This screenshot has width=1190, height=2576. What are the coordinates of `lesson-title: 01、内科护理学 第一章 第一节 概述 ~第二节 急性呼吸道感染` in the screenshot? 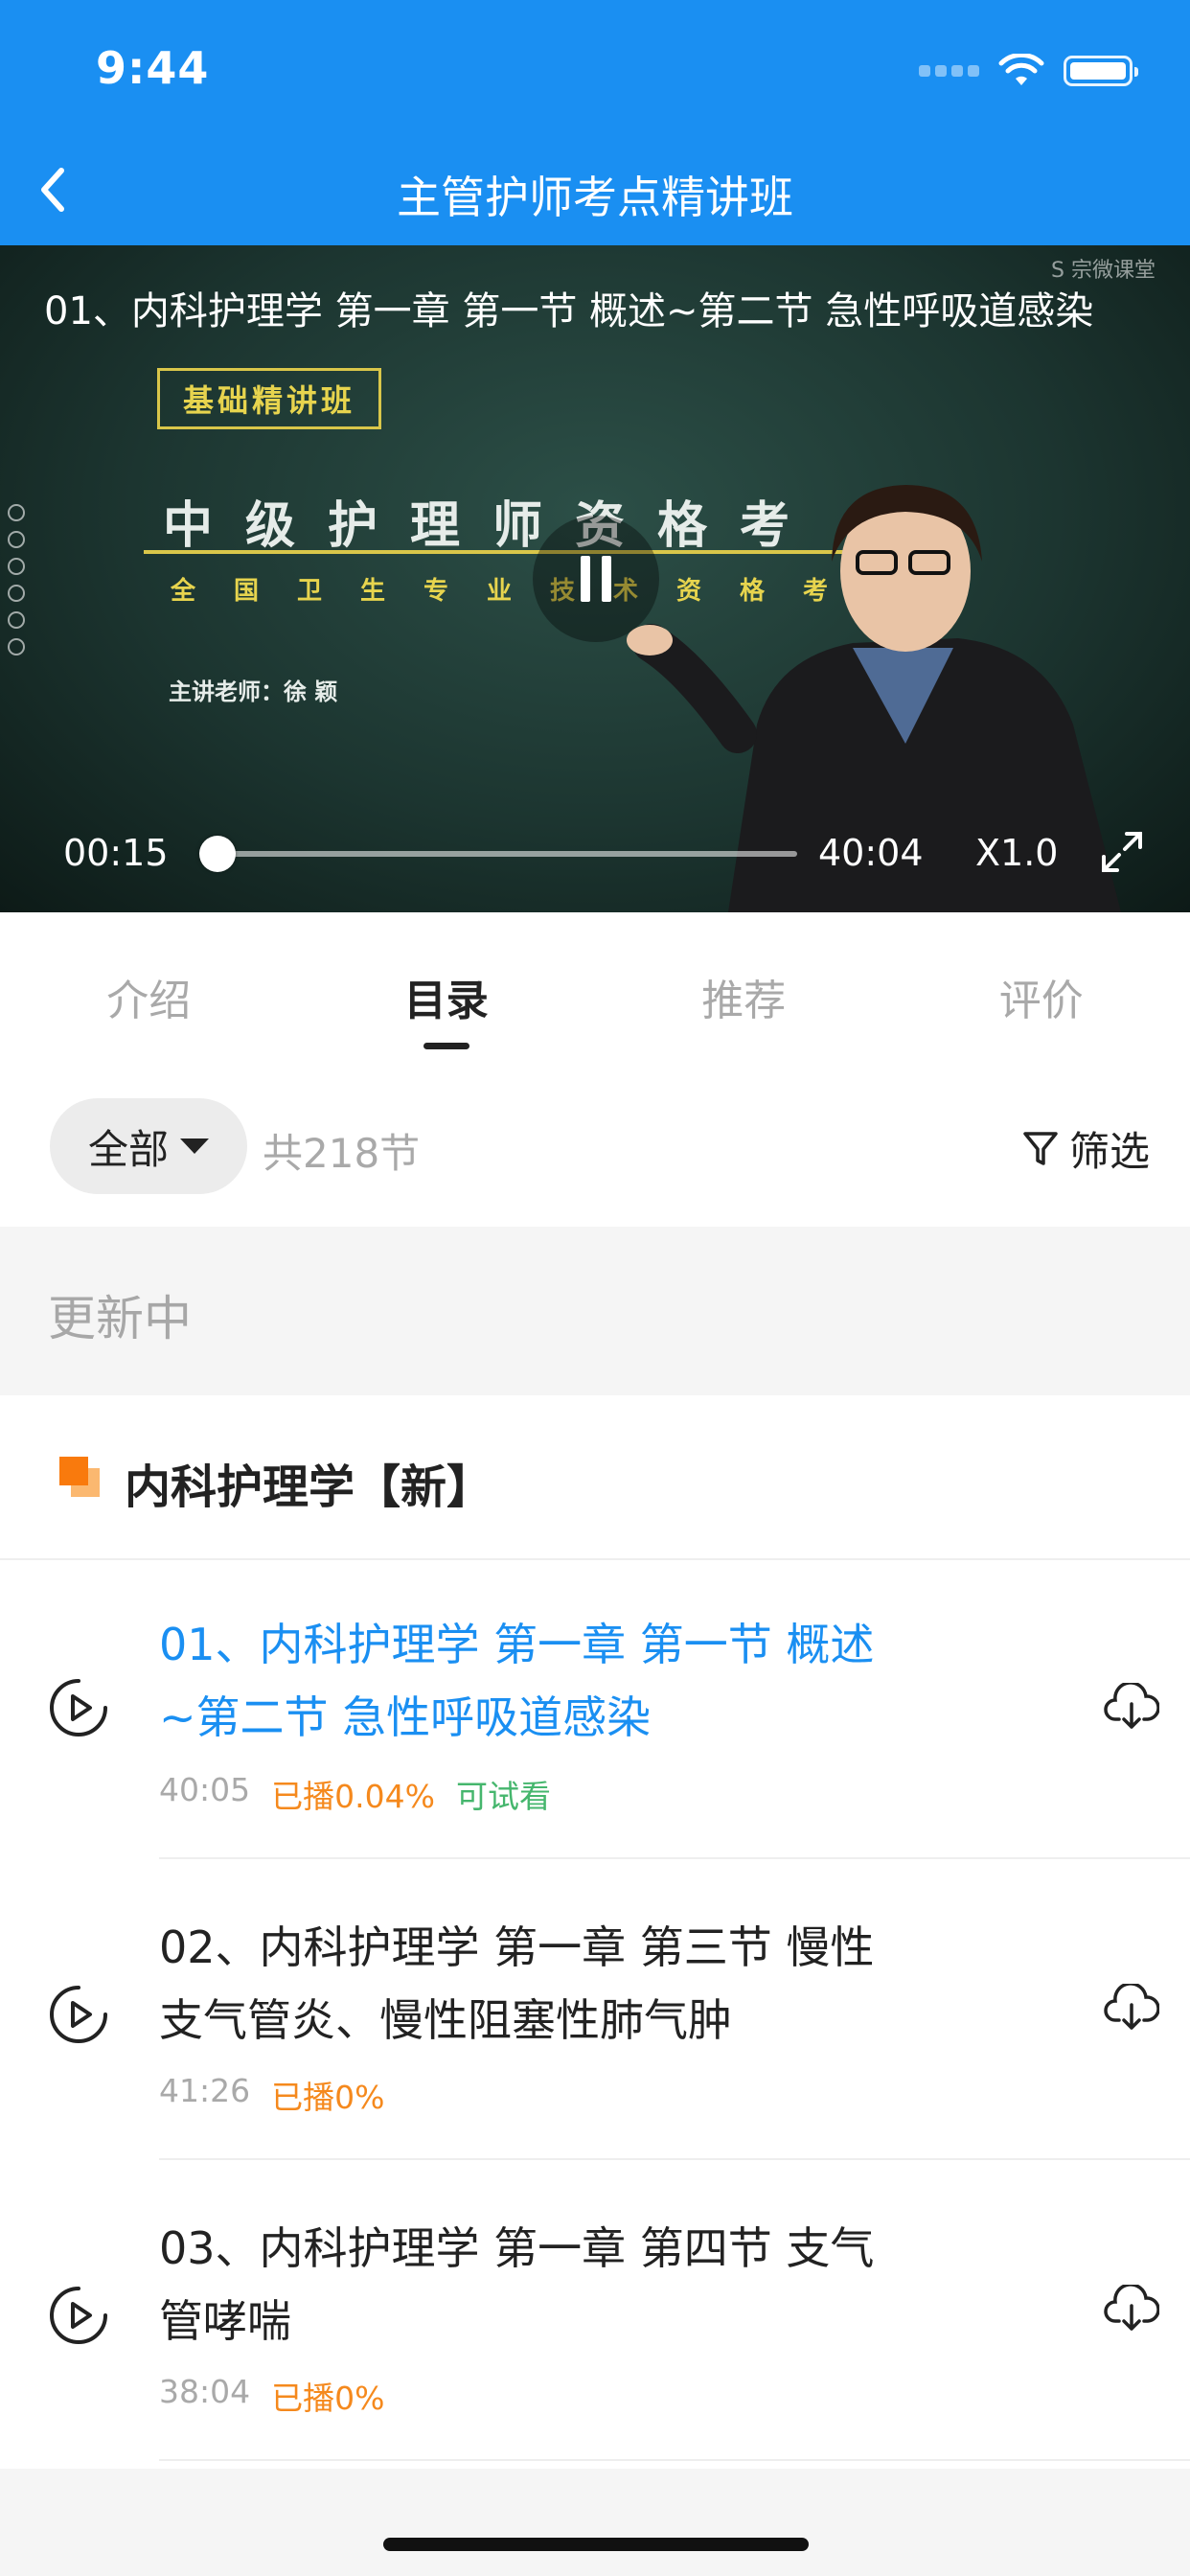 It's located at (571, 1681).